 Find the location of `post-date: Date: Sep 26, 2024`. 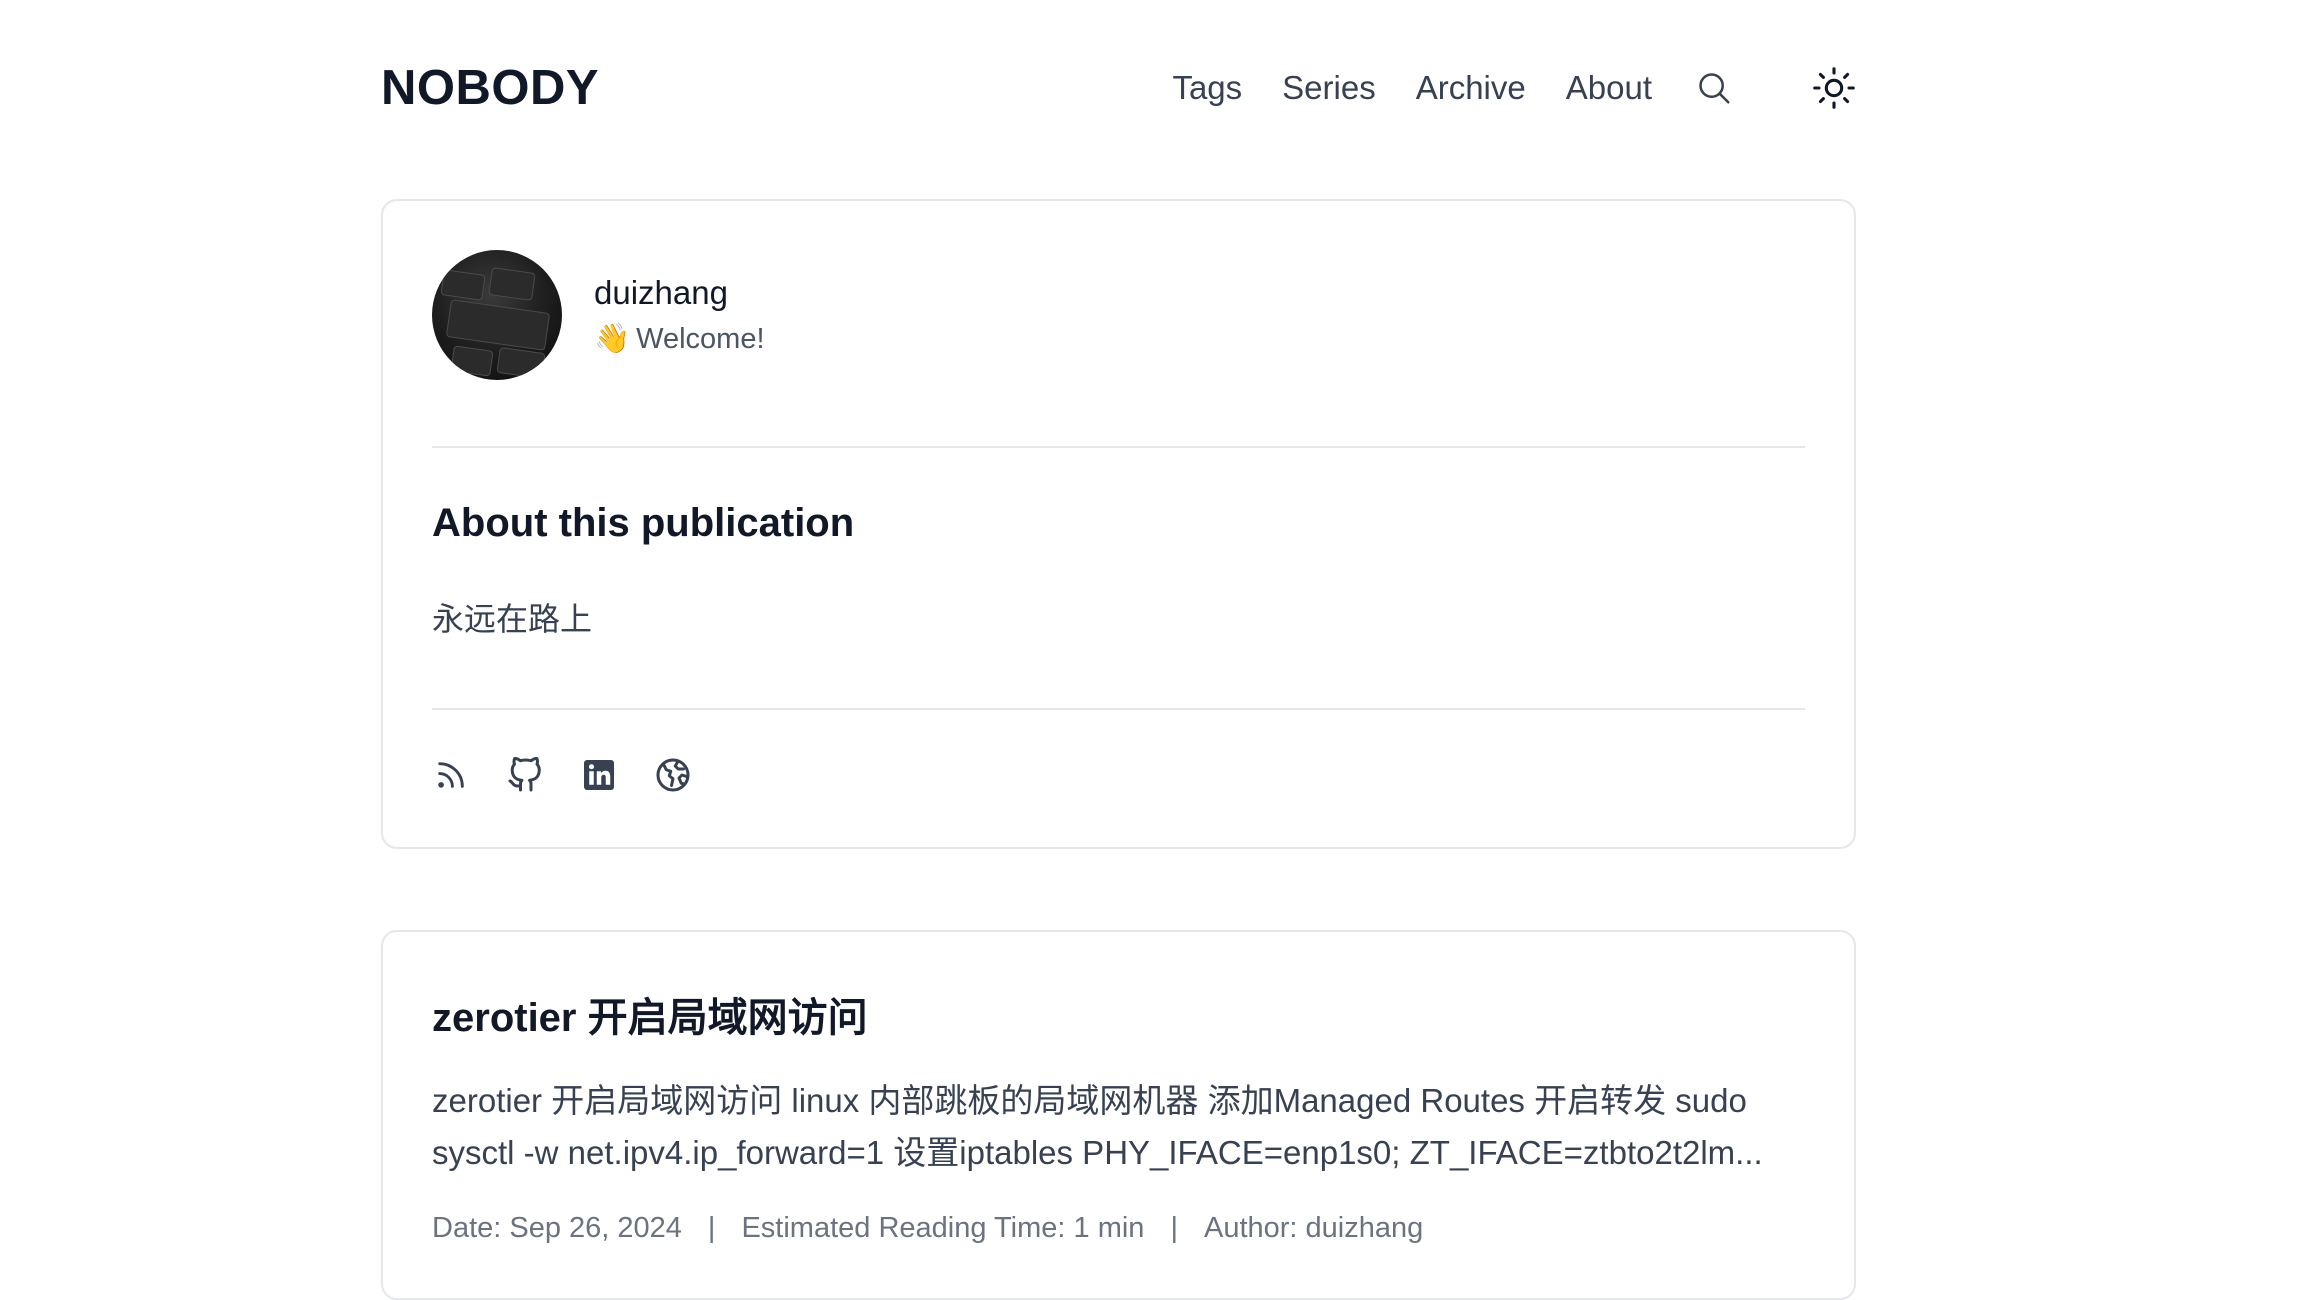

post-date: Date: Sep 26, 2024 is located at coordinates (557, 1228).